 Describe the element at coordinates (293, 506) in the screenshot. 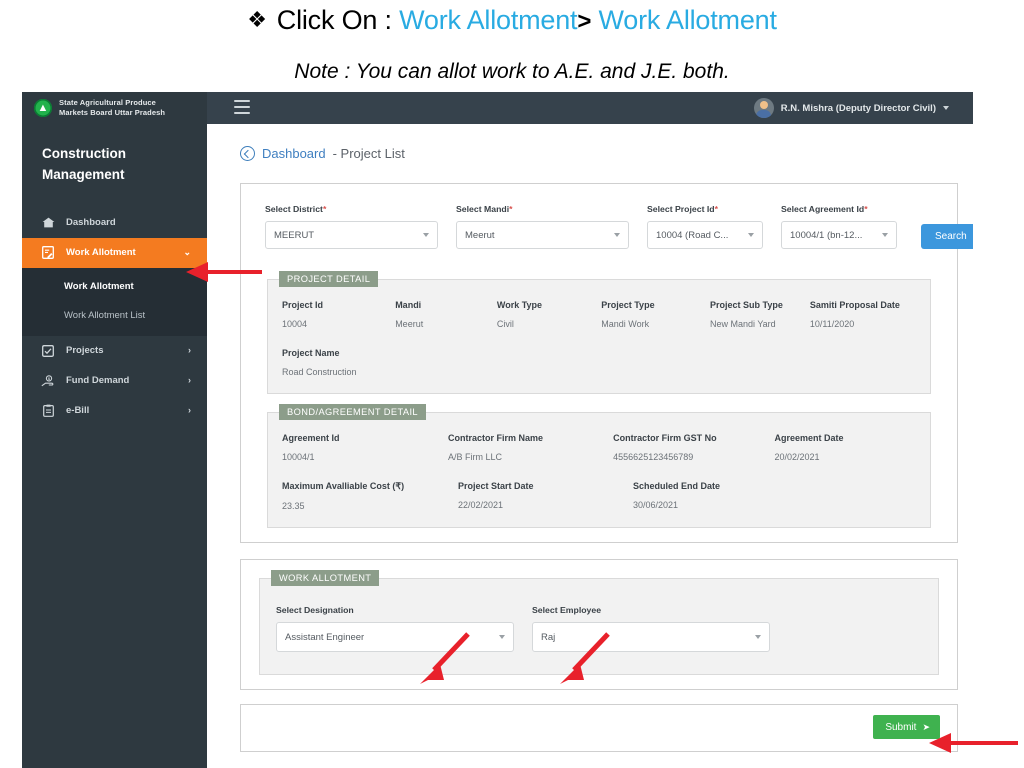

I see `cell-value: 23.35` at that location.